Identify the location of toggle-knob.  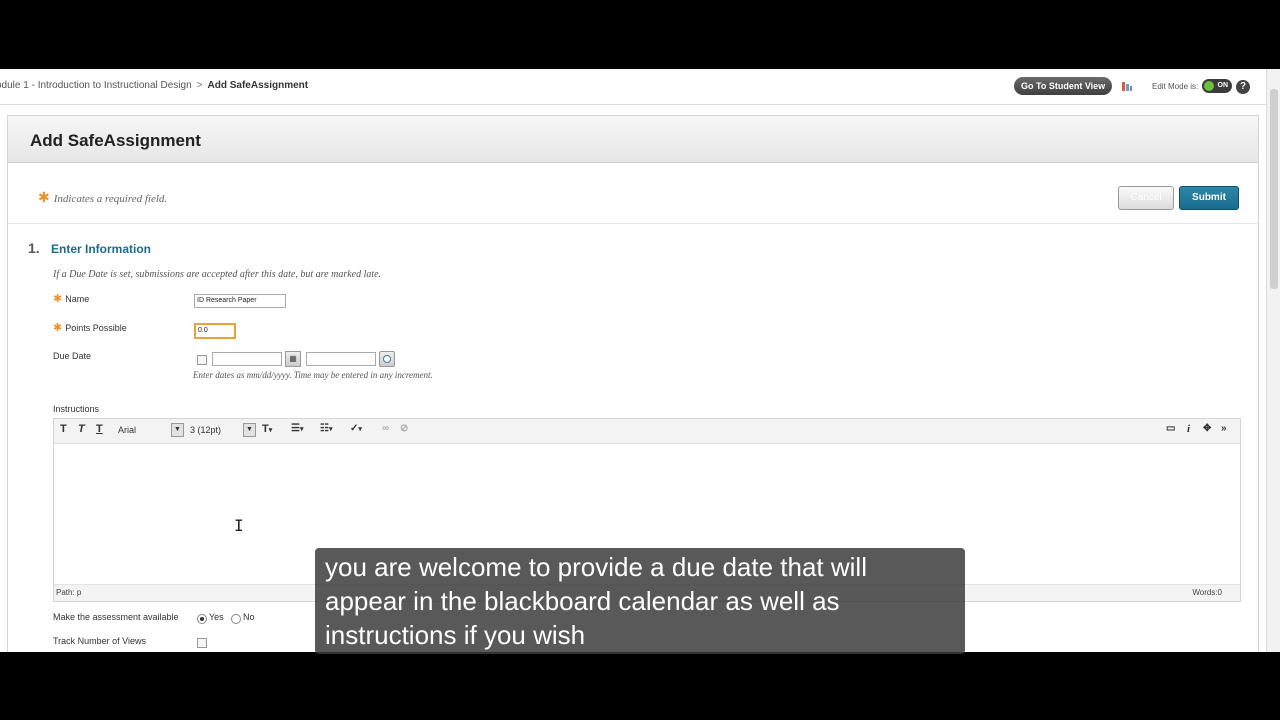
(1209, 86).